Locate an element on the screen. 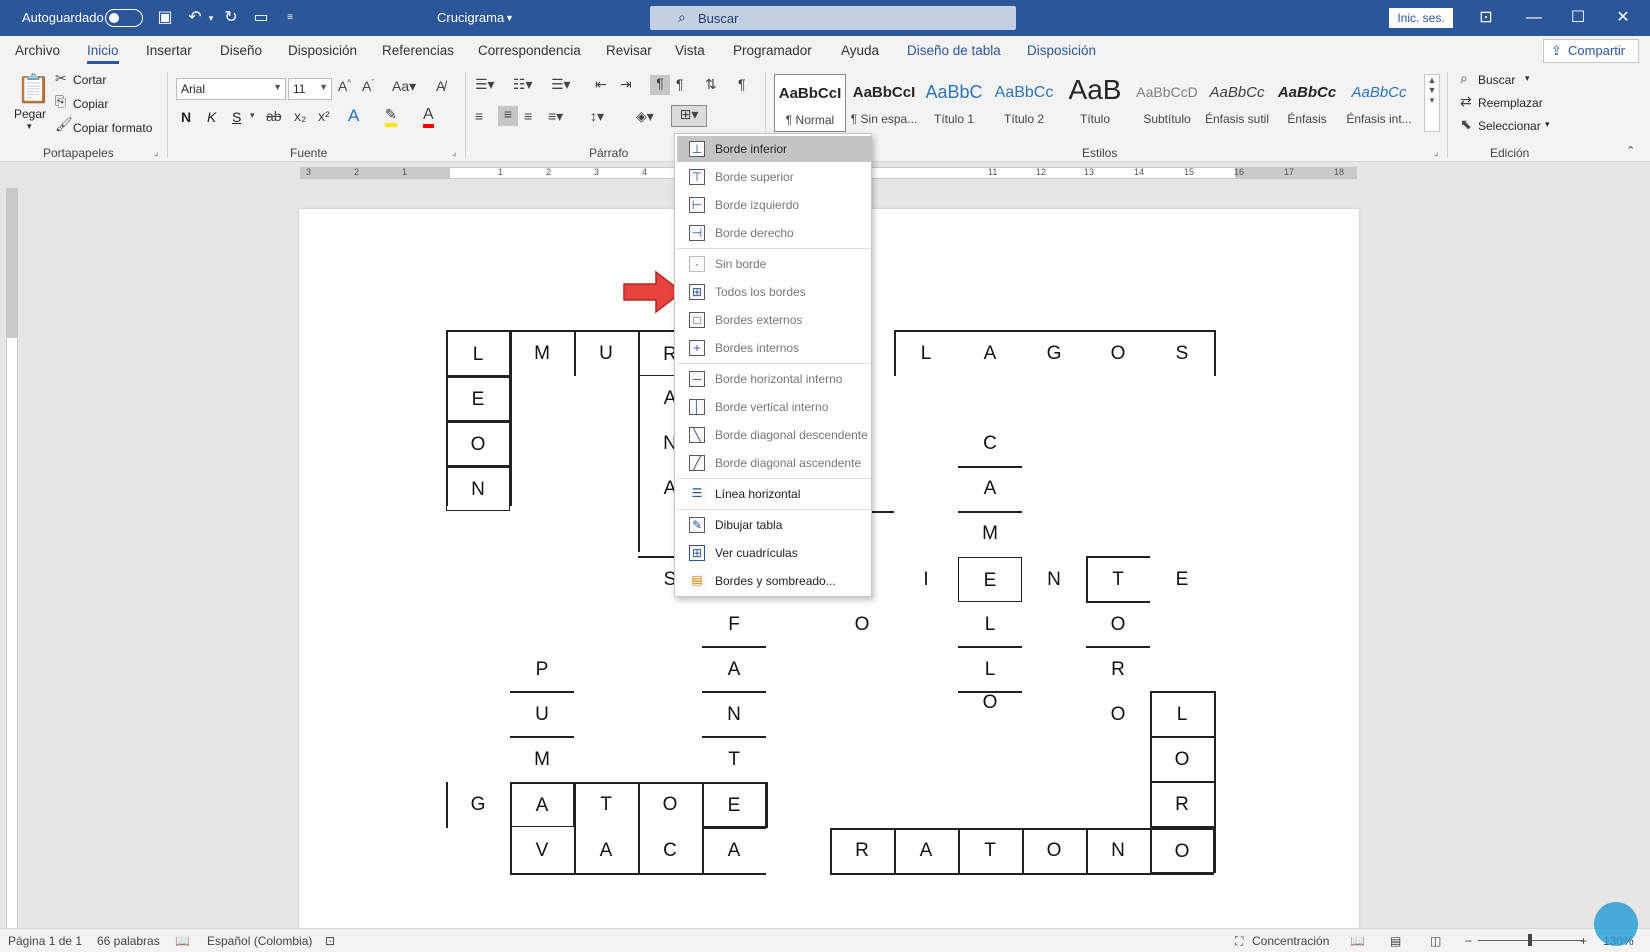 Image resolution: width=1650 pixels, height=952 pixels. crossword-cell: P is located at coordinates (542, 669).